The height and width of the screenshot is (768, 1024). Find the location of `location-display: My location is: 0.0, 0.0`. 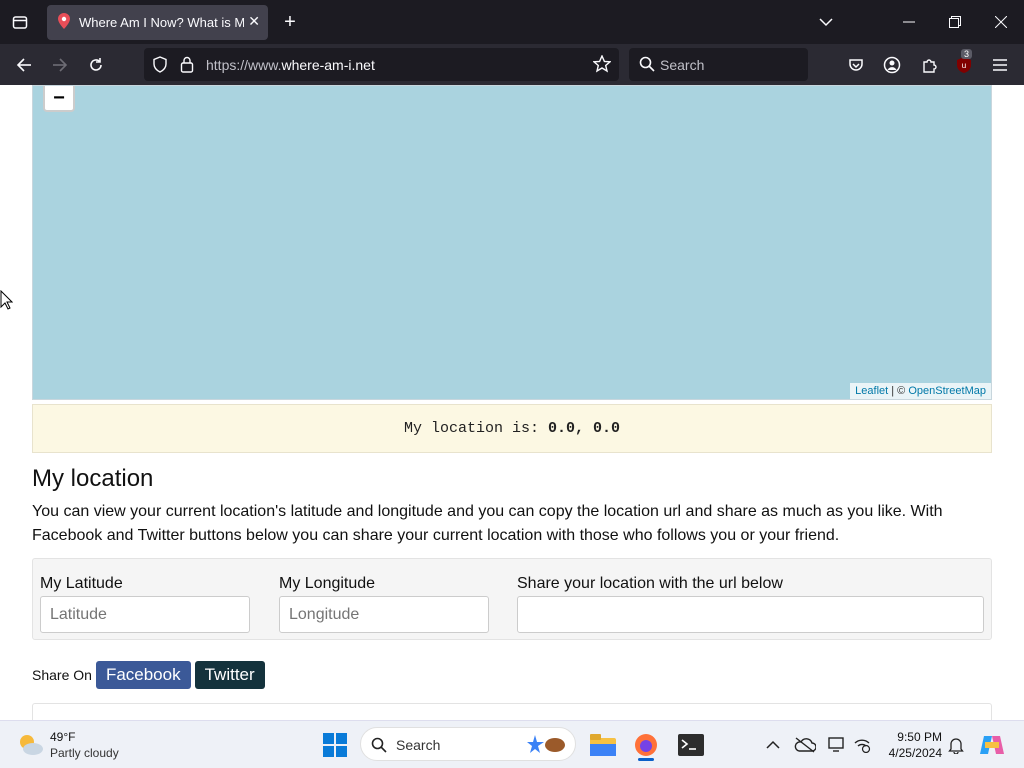

location-display: My location is: 0.0, 0.0 is located at coordinates (512, 428).